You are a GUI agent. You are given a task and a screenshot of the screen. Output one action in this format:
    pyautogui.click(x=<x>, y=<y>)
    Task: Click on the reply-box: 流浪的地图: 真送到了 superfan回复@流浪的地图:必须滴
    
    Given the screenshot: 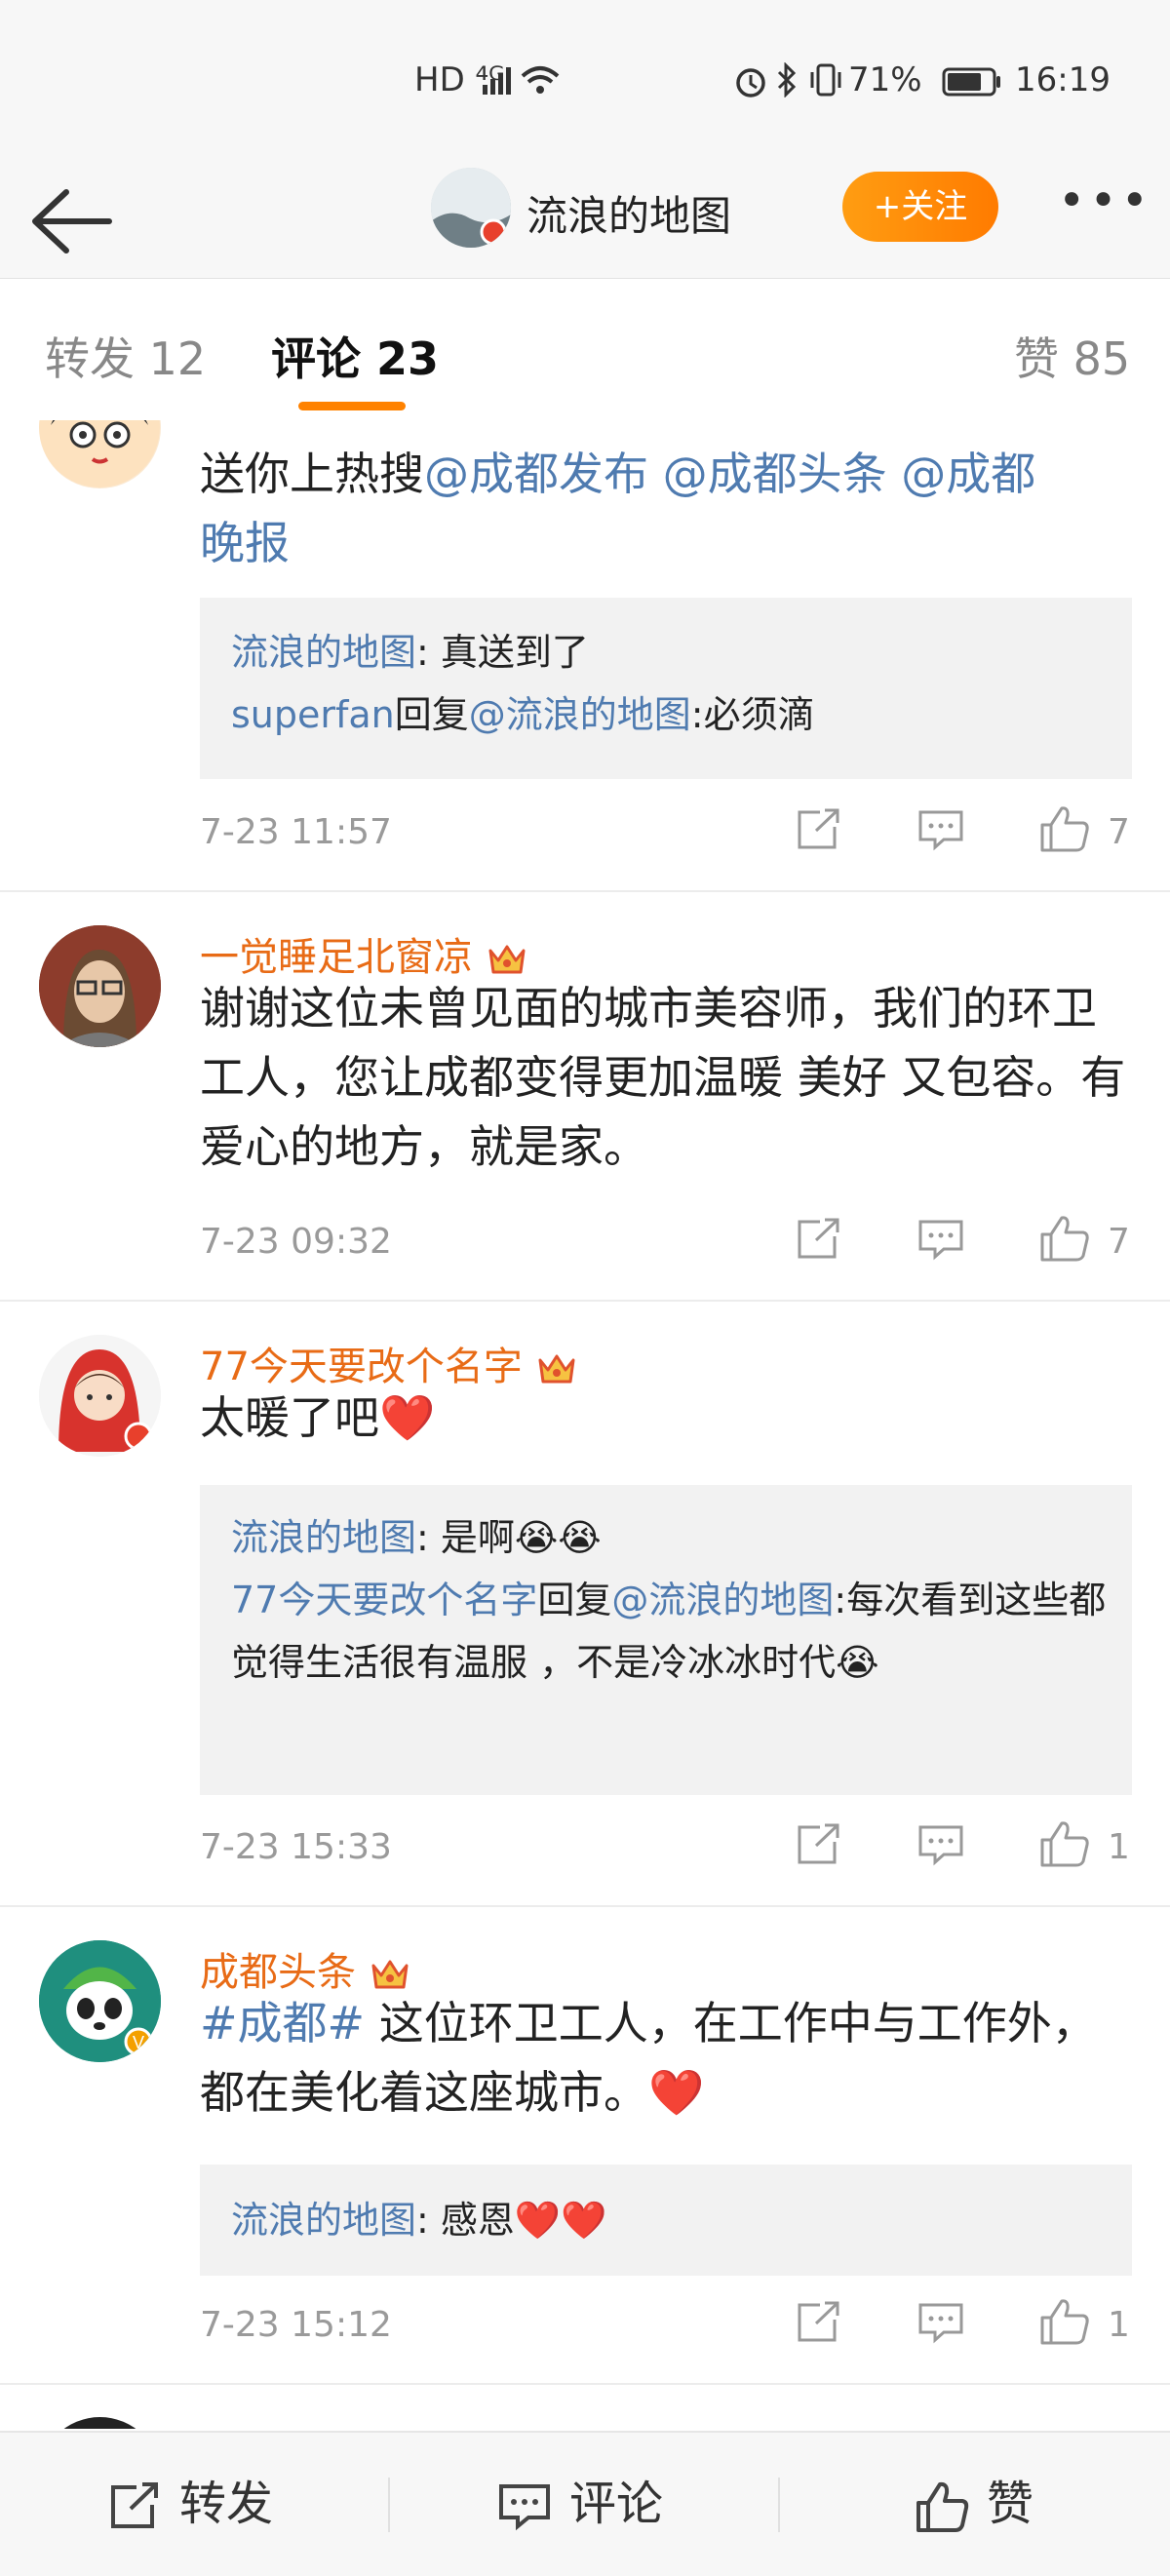 What is the action you would take?
    pyautogui.click(x=666, y=688)
    